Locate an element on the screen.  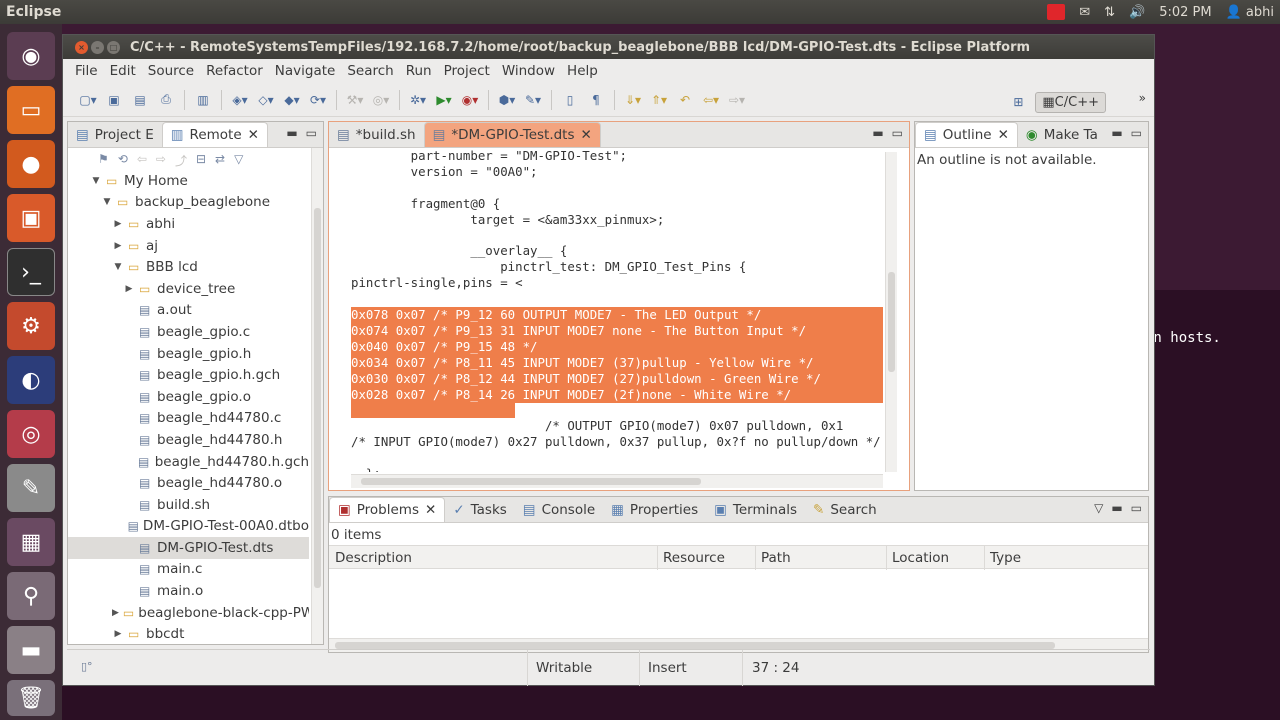
up-nav-icon: ⤴ is located at coordinates (181, 160).